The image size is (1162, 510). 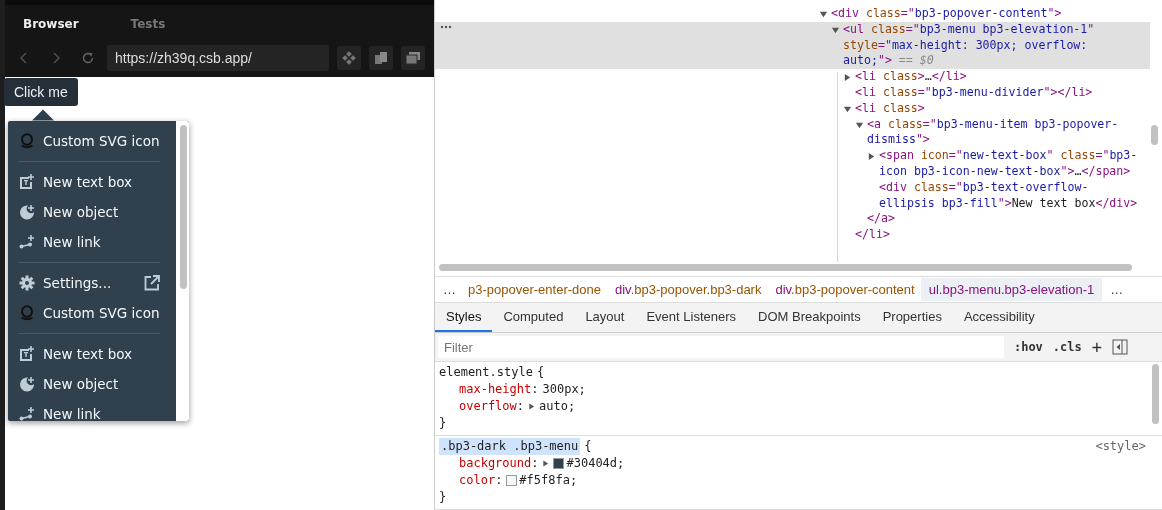 What do you see at coordinates (1028, 347) in the screenshot?
I see `hov-button: :hov` at bounding box center [1028, 347].